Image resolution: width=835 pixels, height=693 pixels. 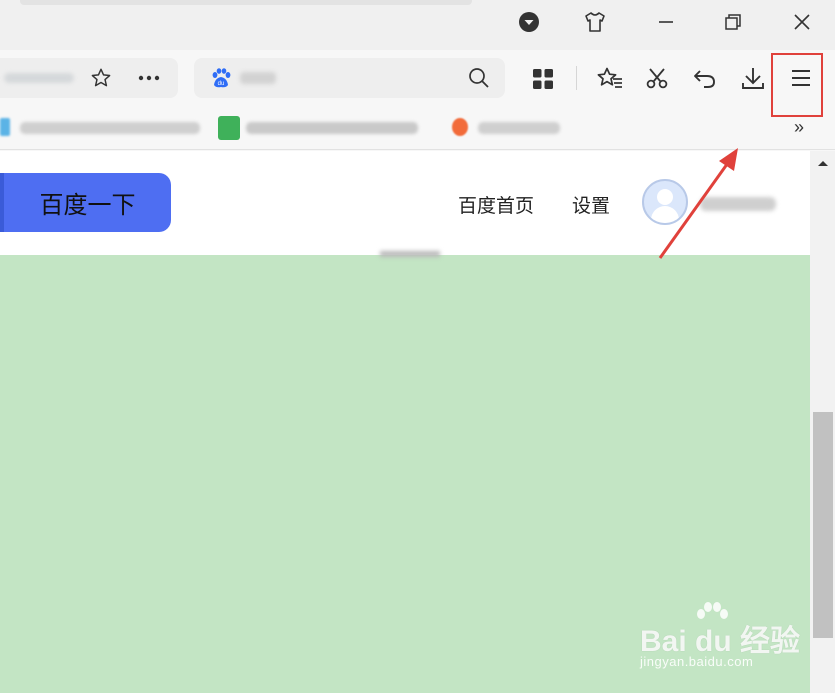 I want to click on circle-down-icon, so click(x=529, y=22).